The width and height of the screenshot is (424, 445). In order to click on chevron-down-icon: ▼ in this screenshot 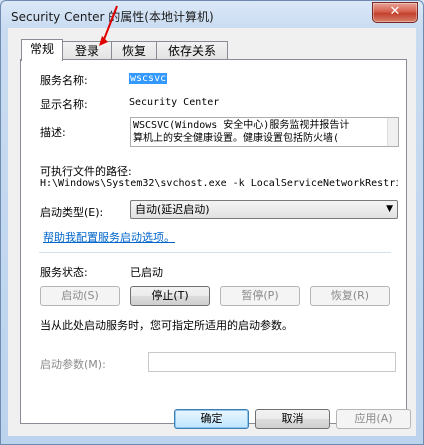, I will do `click(389, 209)`.